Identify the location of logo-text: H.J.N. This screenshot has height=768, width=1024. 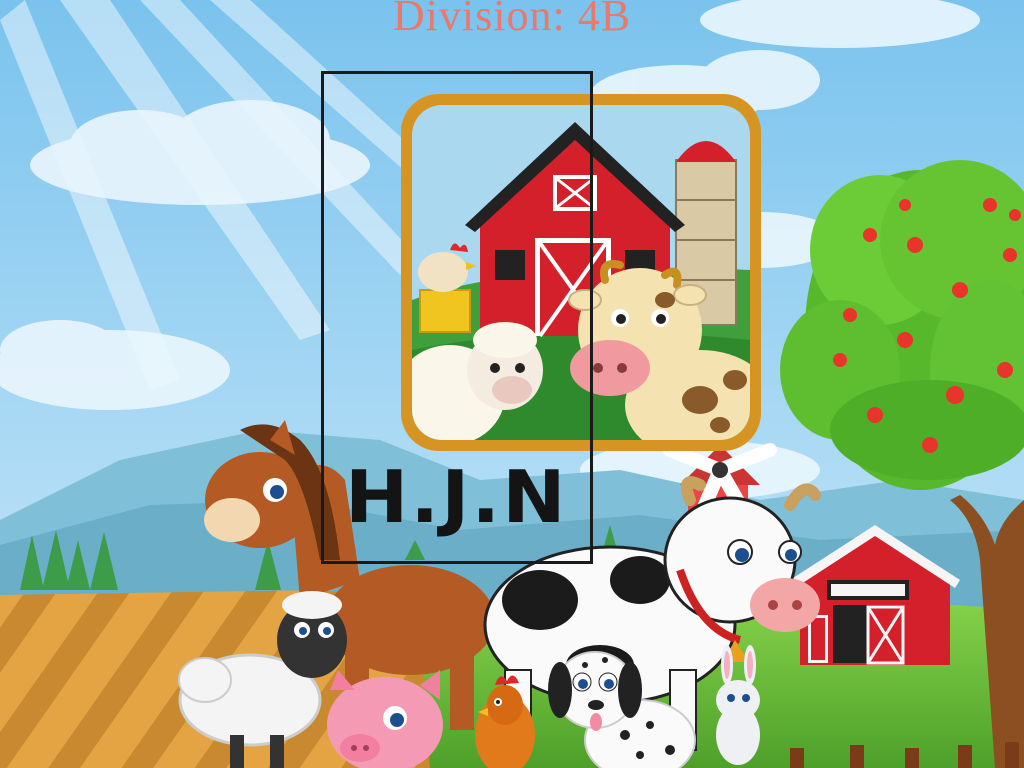
(456, 497).